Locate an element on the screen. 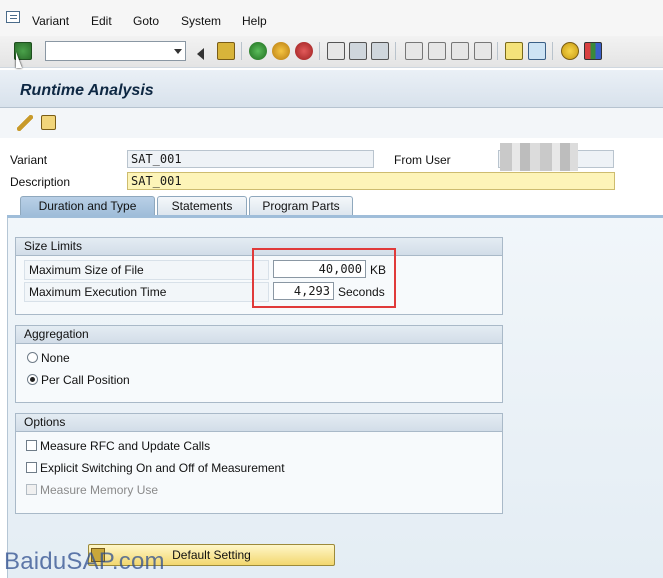 The image size is (663, 578). options-title: Options is located at coordinates (259, 423).